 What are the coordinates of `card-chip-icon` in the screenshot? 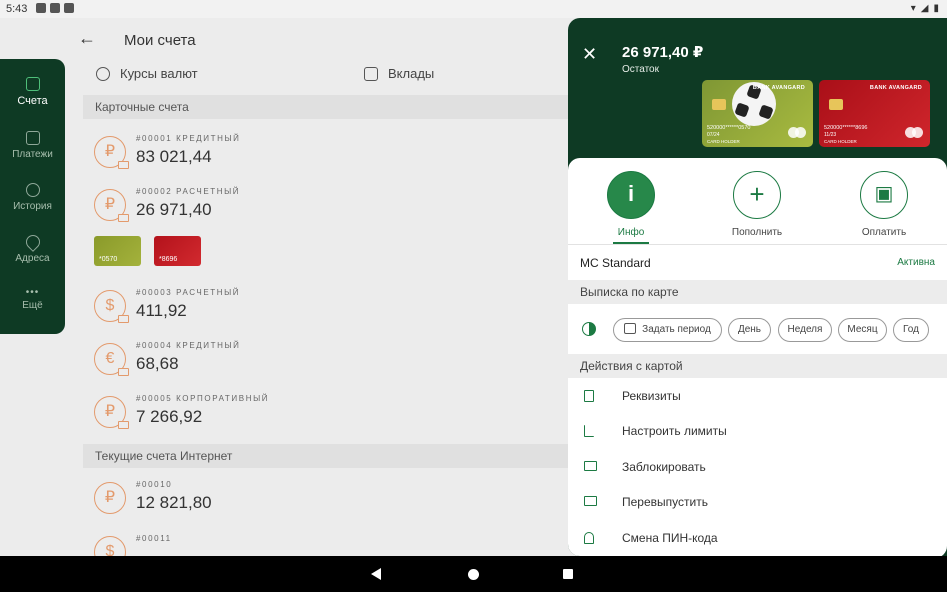 It's located at (719, 104).